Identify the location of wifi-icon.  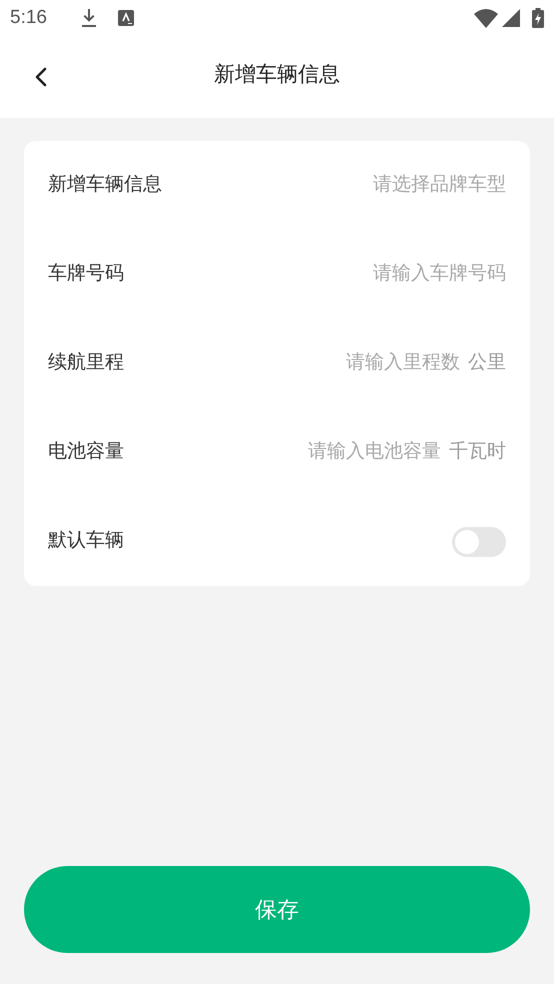
(486, 18).